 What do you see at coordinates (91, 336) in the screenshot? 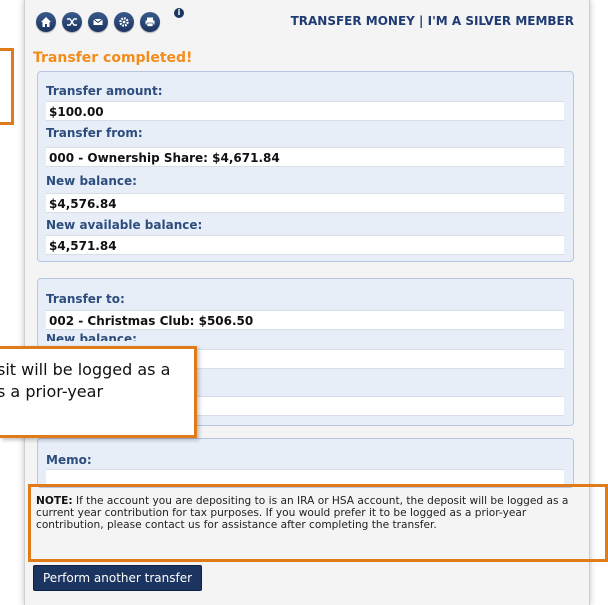
I see `to-new-balance-label: New balance:` at bounding box center [91, 336].